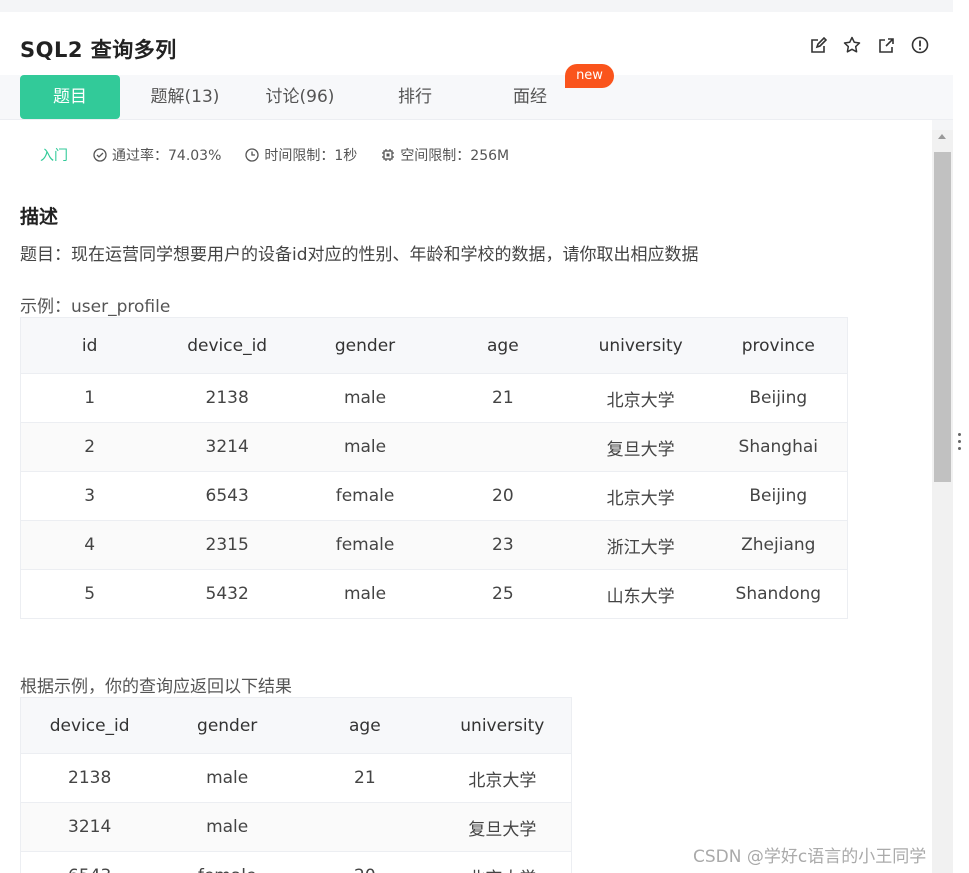 This screenshot has width=969, height=873. What do you see at coordinates (89, 594) in the screenshot?
I see `table-cell: 5` at bounding box center [89, 594].